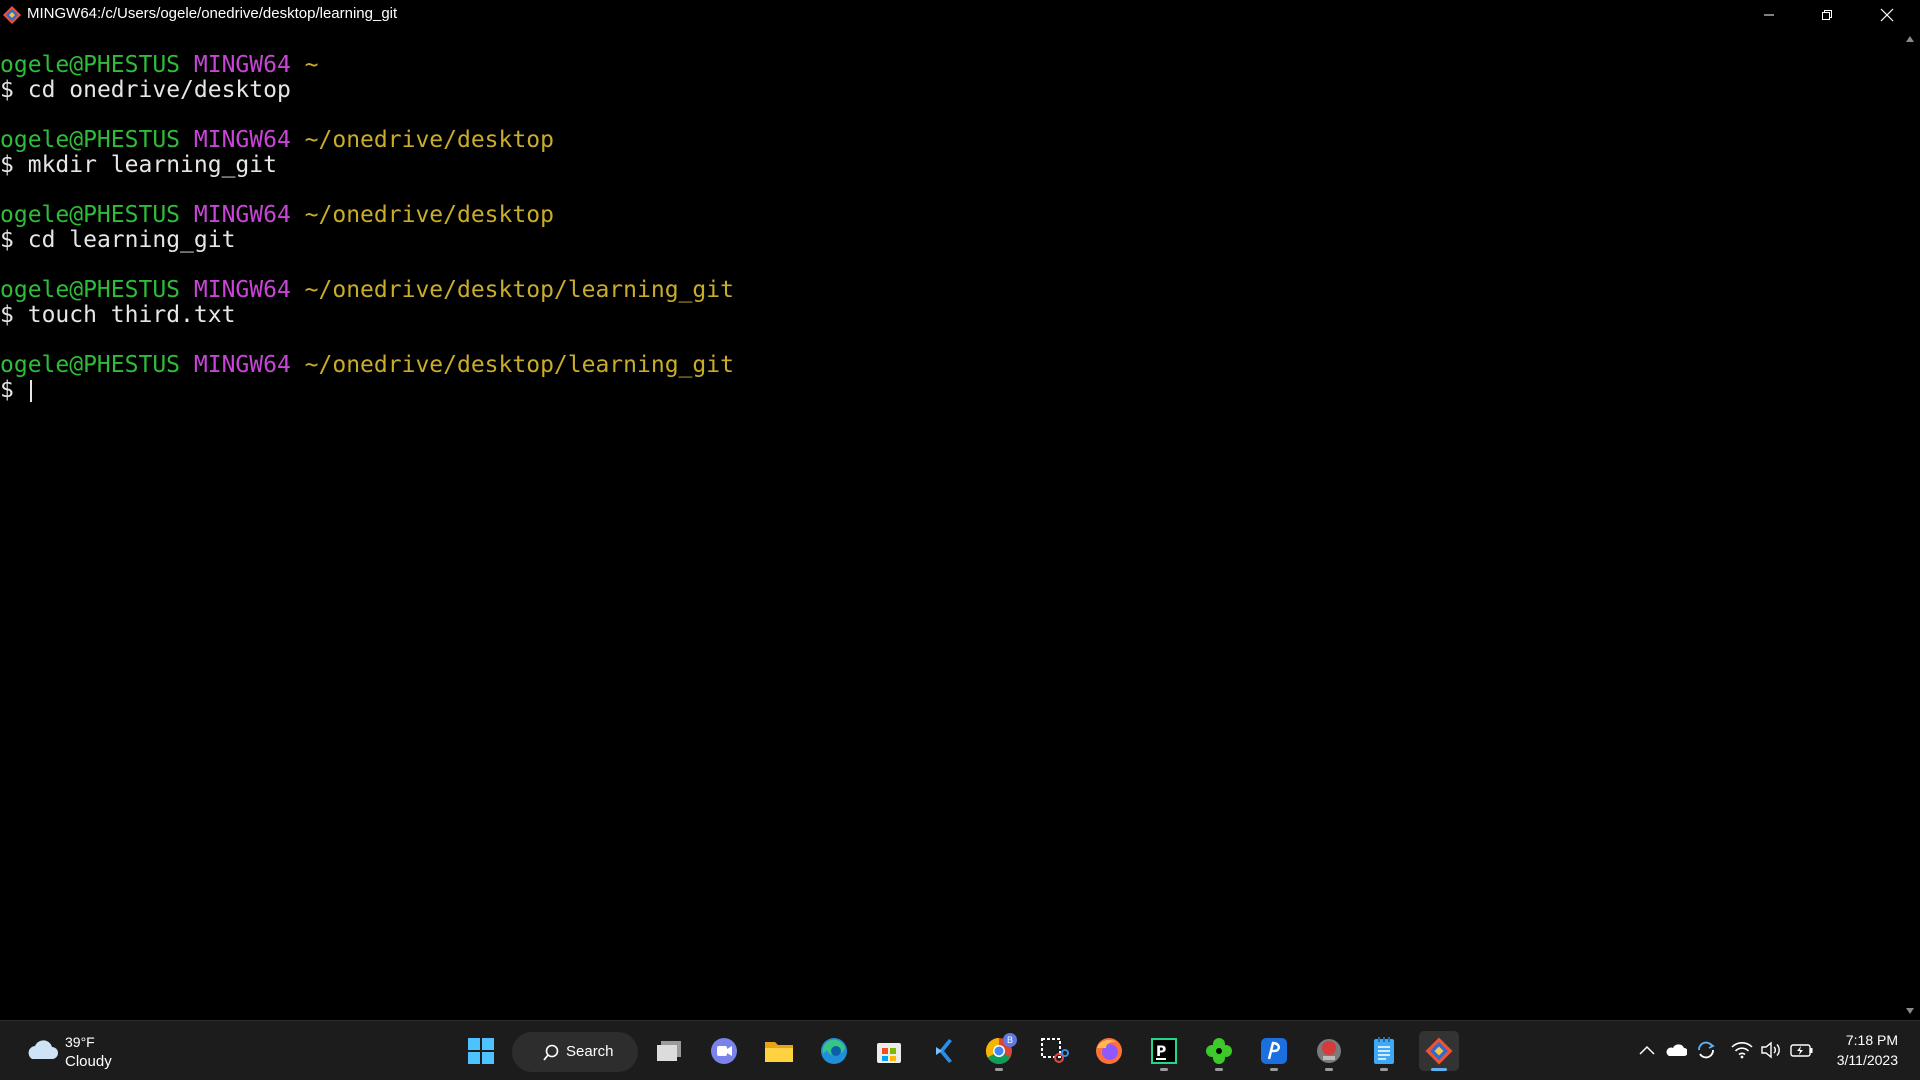  I want to click on notepad-icon, so click(1384, 1050).